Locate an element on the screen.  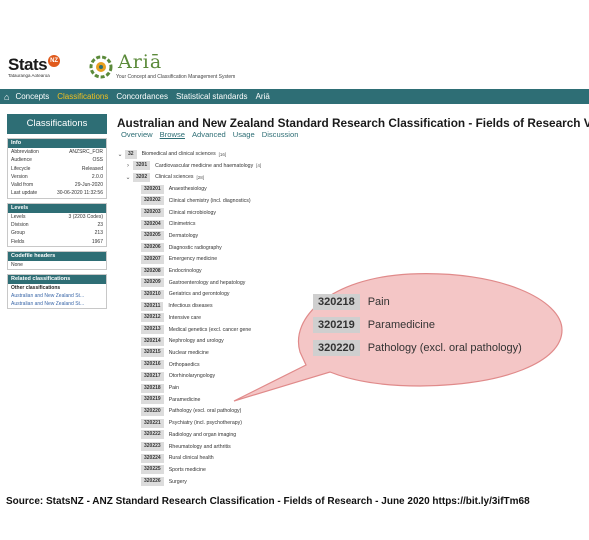
info-header: Info is located at coordinates (57, 143).